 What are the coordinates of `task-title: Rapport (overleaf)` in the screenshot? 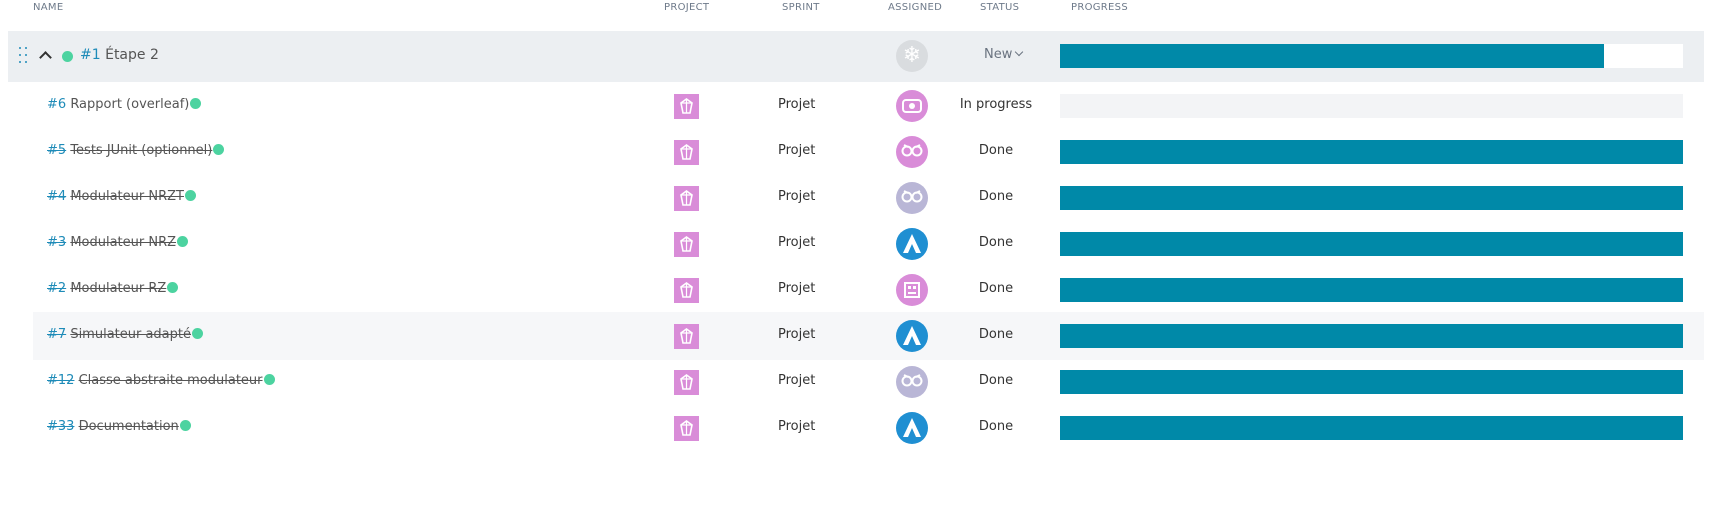 It's located at (129, 104).